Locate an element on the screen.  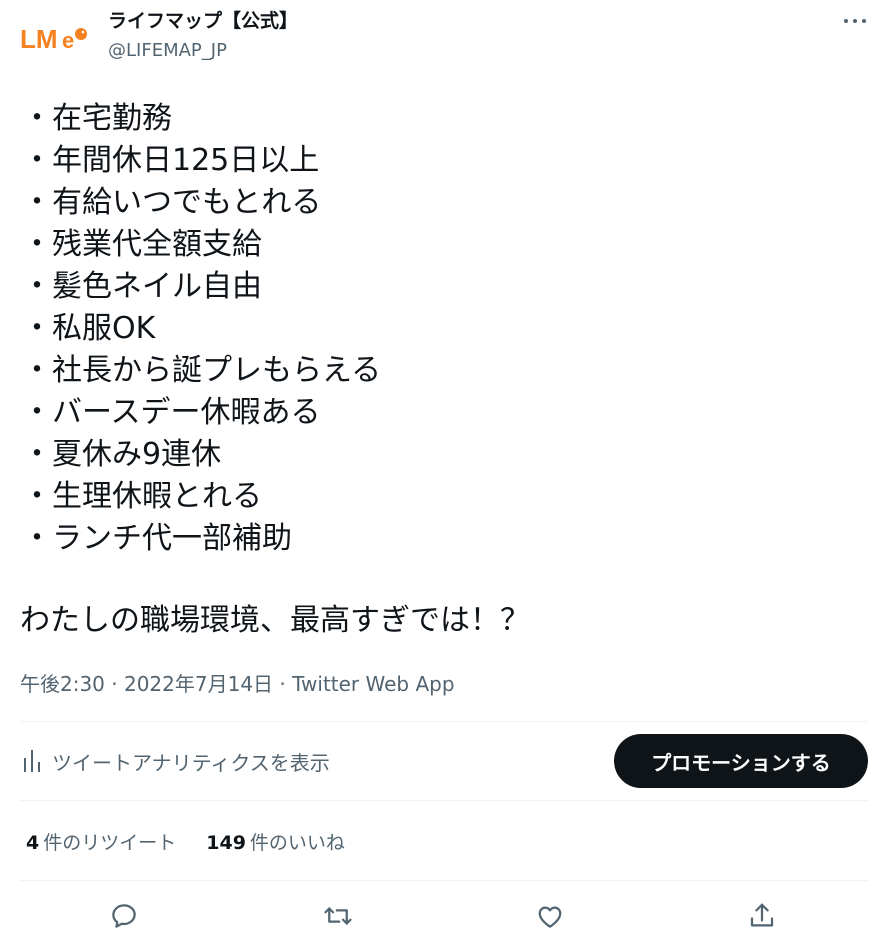
tweet-timestamp: 午後2:30 · 2022年7月14日 · Twitter Web App is located at coordinates (237, 682).